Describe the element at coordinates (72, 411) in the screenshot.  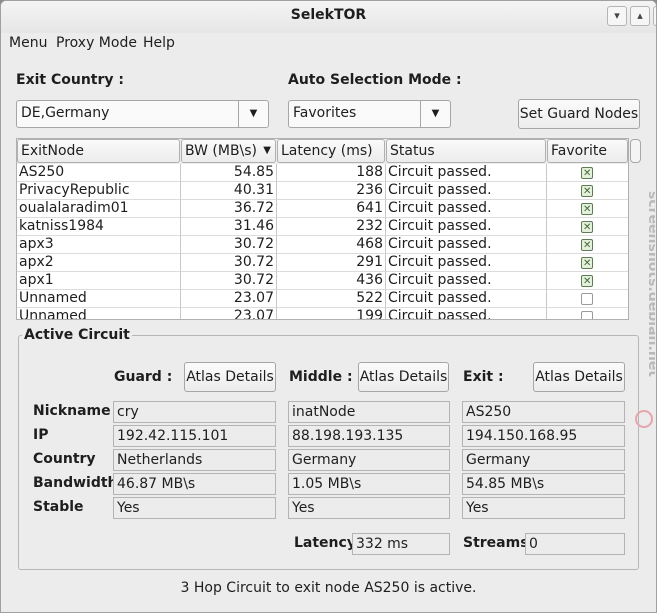
I see `nickname-label: Nickname` at that location.